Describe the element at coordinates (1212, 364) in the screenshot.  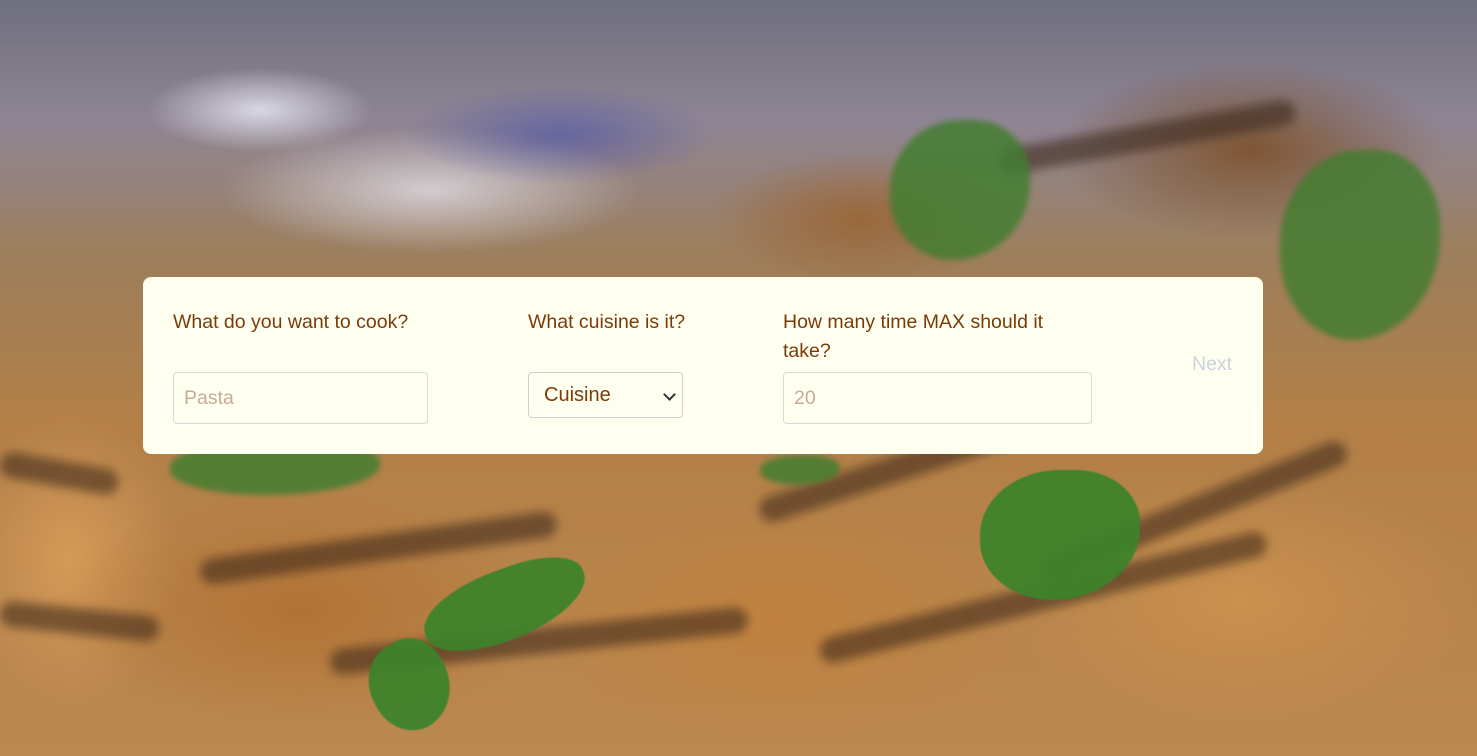
I see `next-button: Next` at that location.